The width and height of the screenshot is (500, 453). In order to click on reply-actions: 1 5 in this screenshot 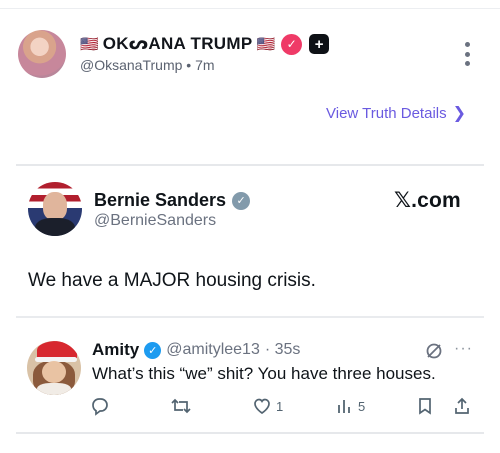, I will do `click(285, 407)`.